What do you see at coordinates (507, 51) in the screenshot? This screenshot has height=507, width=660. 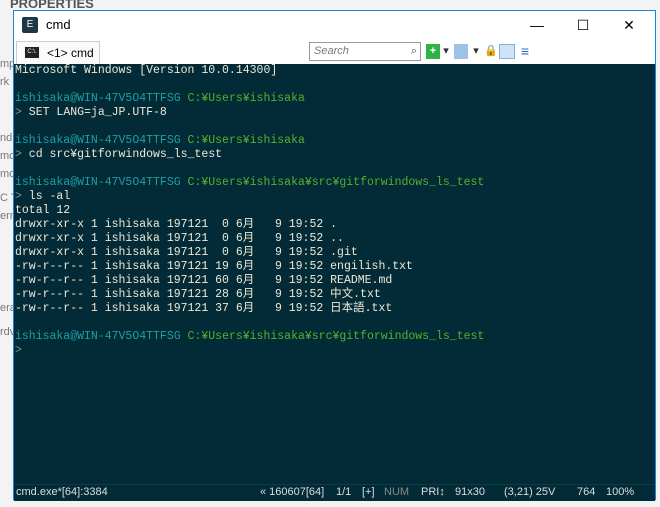 I see `split-view-button` at bounding box center [507, 51].